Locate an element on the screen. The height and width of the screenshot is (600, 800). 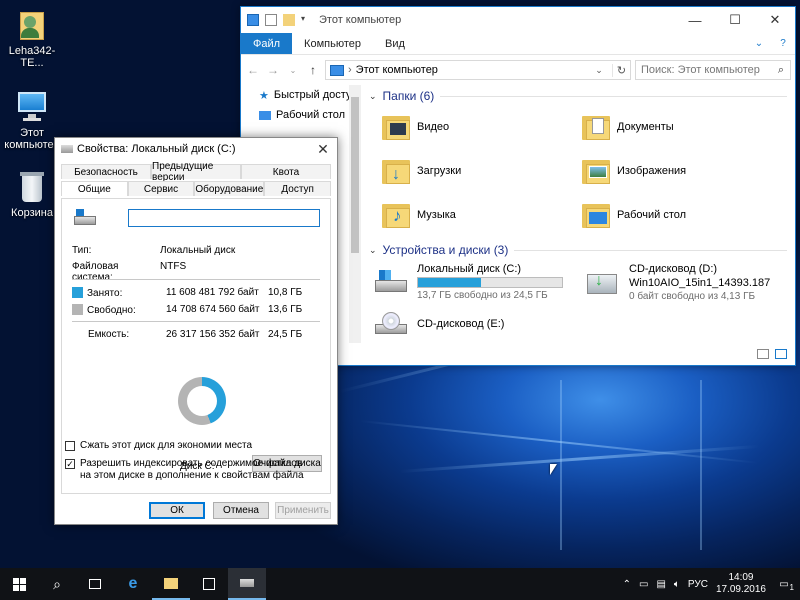
close-button: ✕ is located at coordinates (775, 20).